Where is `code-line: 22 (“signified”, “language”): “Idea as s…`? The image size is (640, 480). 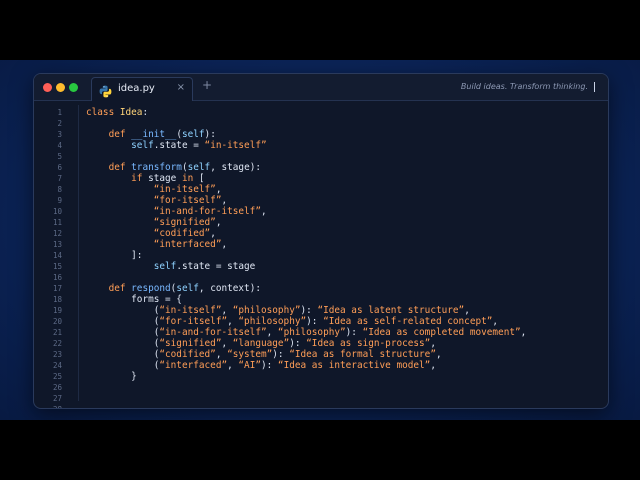
code-line: 22 (“signified”, “language”): “Idea as s… is located at coordinates (321, 343).